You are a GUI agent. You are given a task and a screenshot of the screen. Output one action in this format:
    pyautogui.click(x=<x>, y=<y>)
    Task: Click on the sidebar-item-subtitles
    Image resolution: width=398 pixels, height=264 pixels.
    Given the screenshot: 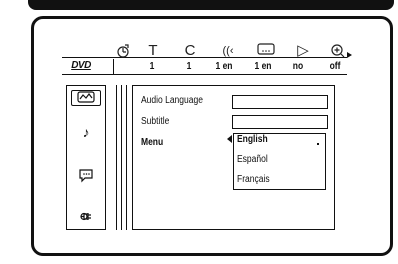 What is the action you would take?
    pyautogui.click(x=86, y=176)
    